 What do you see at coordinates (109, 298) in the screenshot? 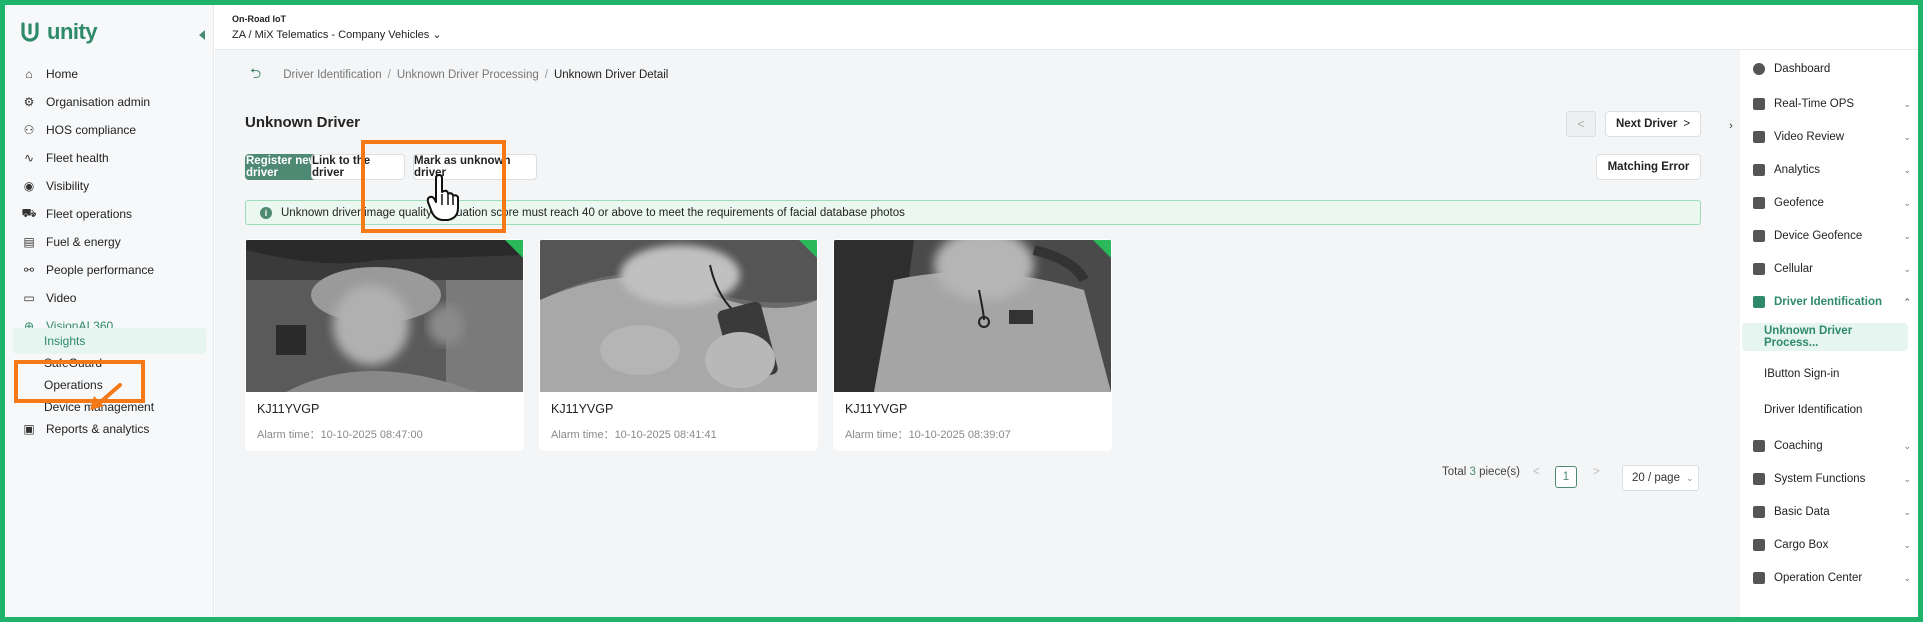
I see `nav-item-video: ▭ Video` at bounding box center [109, 298].